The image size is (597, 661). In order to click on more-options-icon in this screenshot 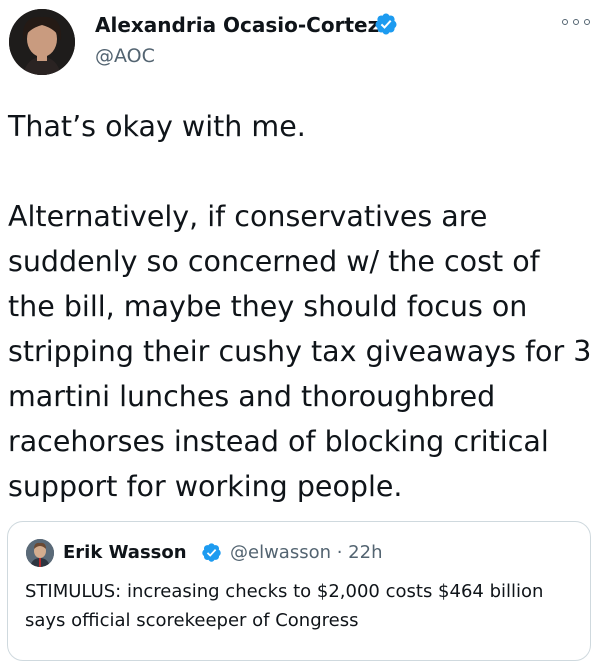, I will do `click(576, 22)`.